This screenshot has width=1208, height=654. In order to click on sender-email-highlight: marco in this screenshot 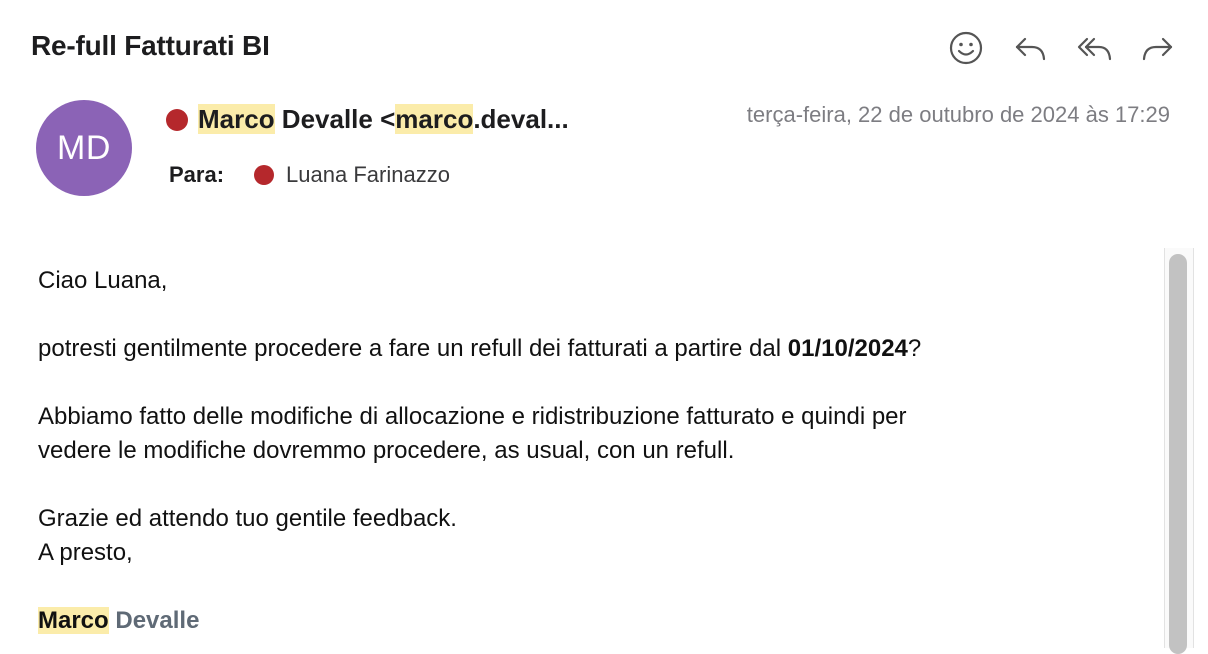, I will do `click(434, 119)`.